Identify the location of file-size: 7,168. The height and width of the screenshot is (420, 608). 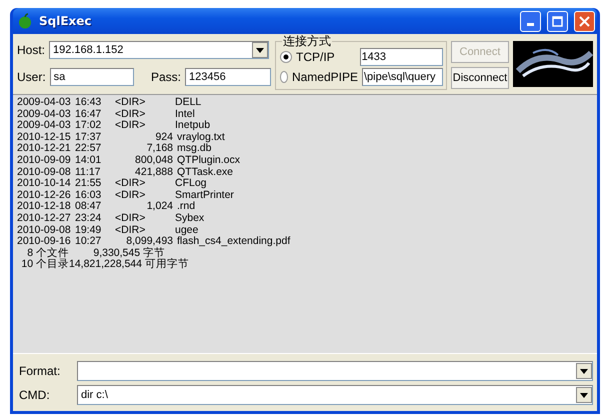
(159, 148).